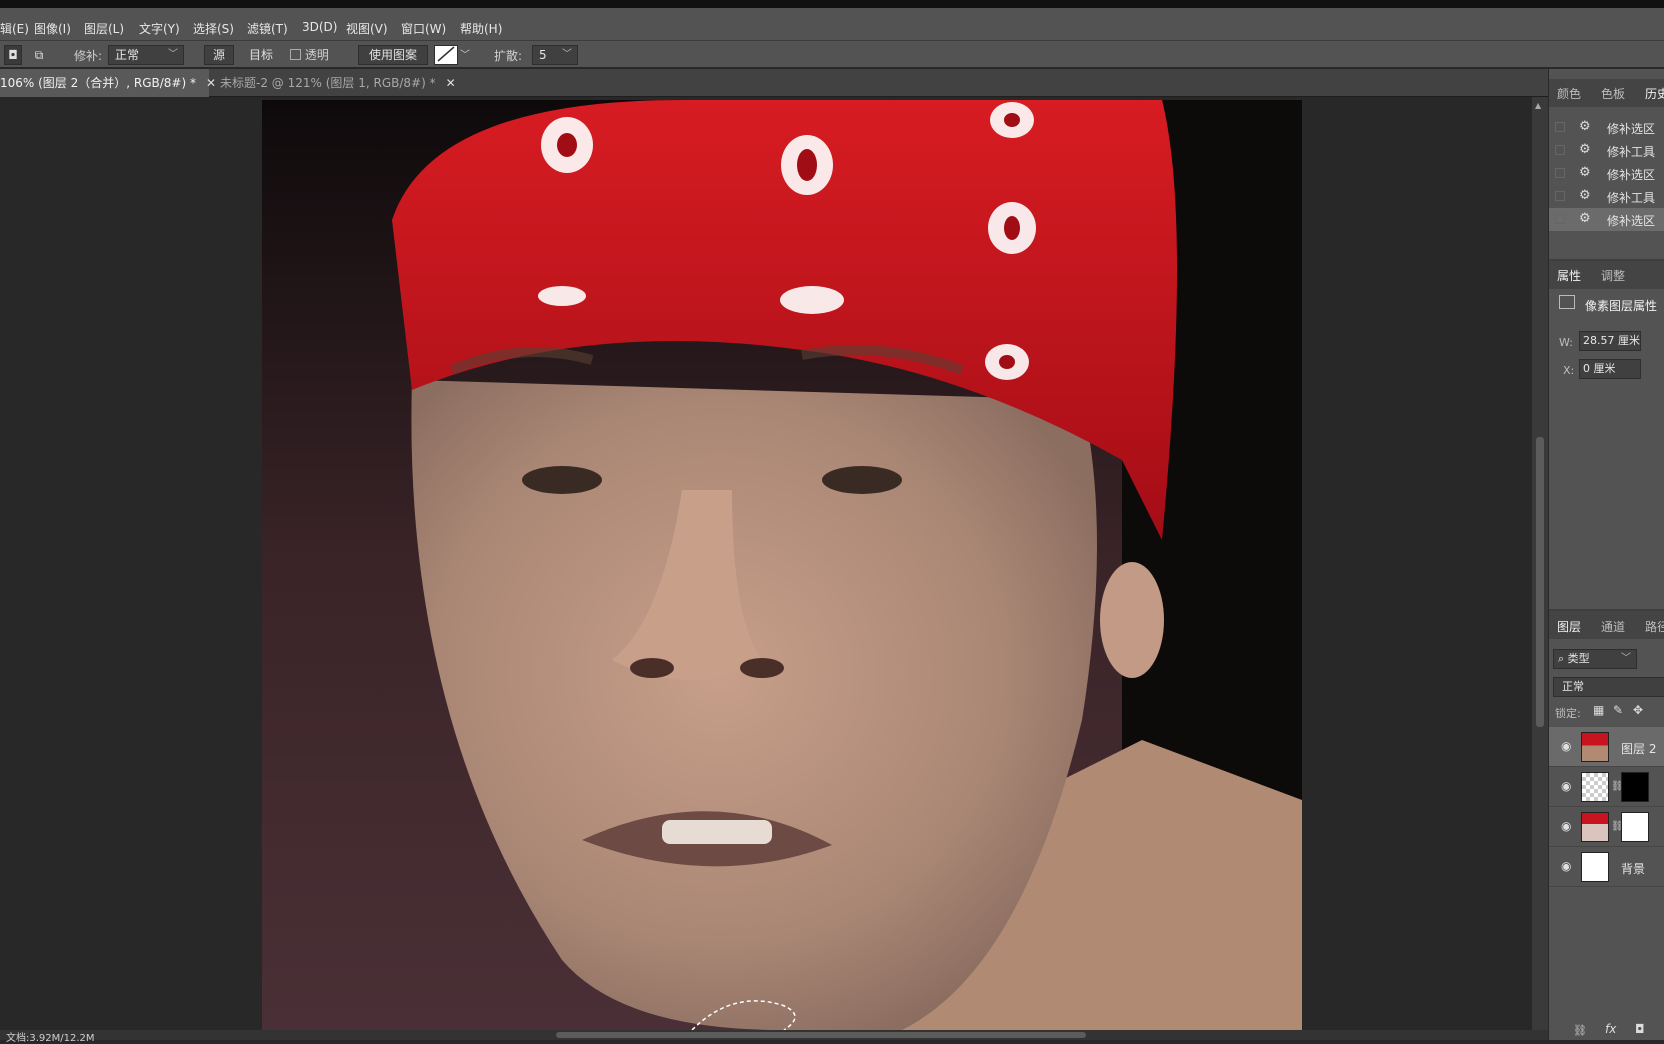  What do you see at coordinates (146, 55) in the screenshot?
I see `patch-mode-select: 正常 ﹀` at bounding box center [146, 55].